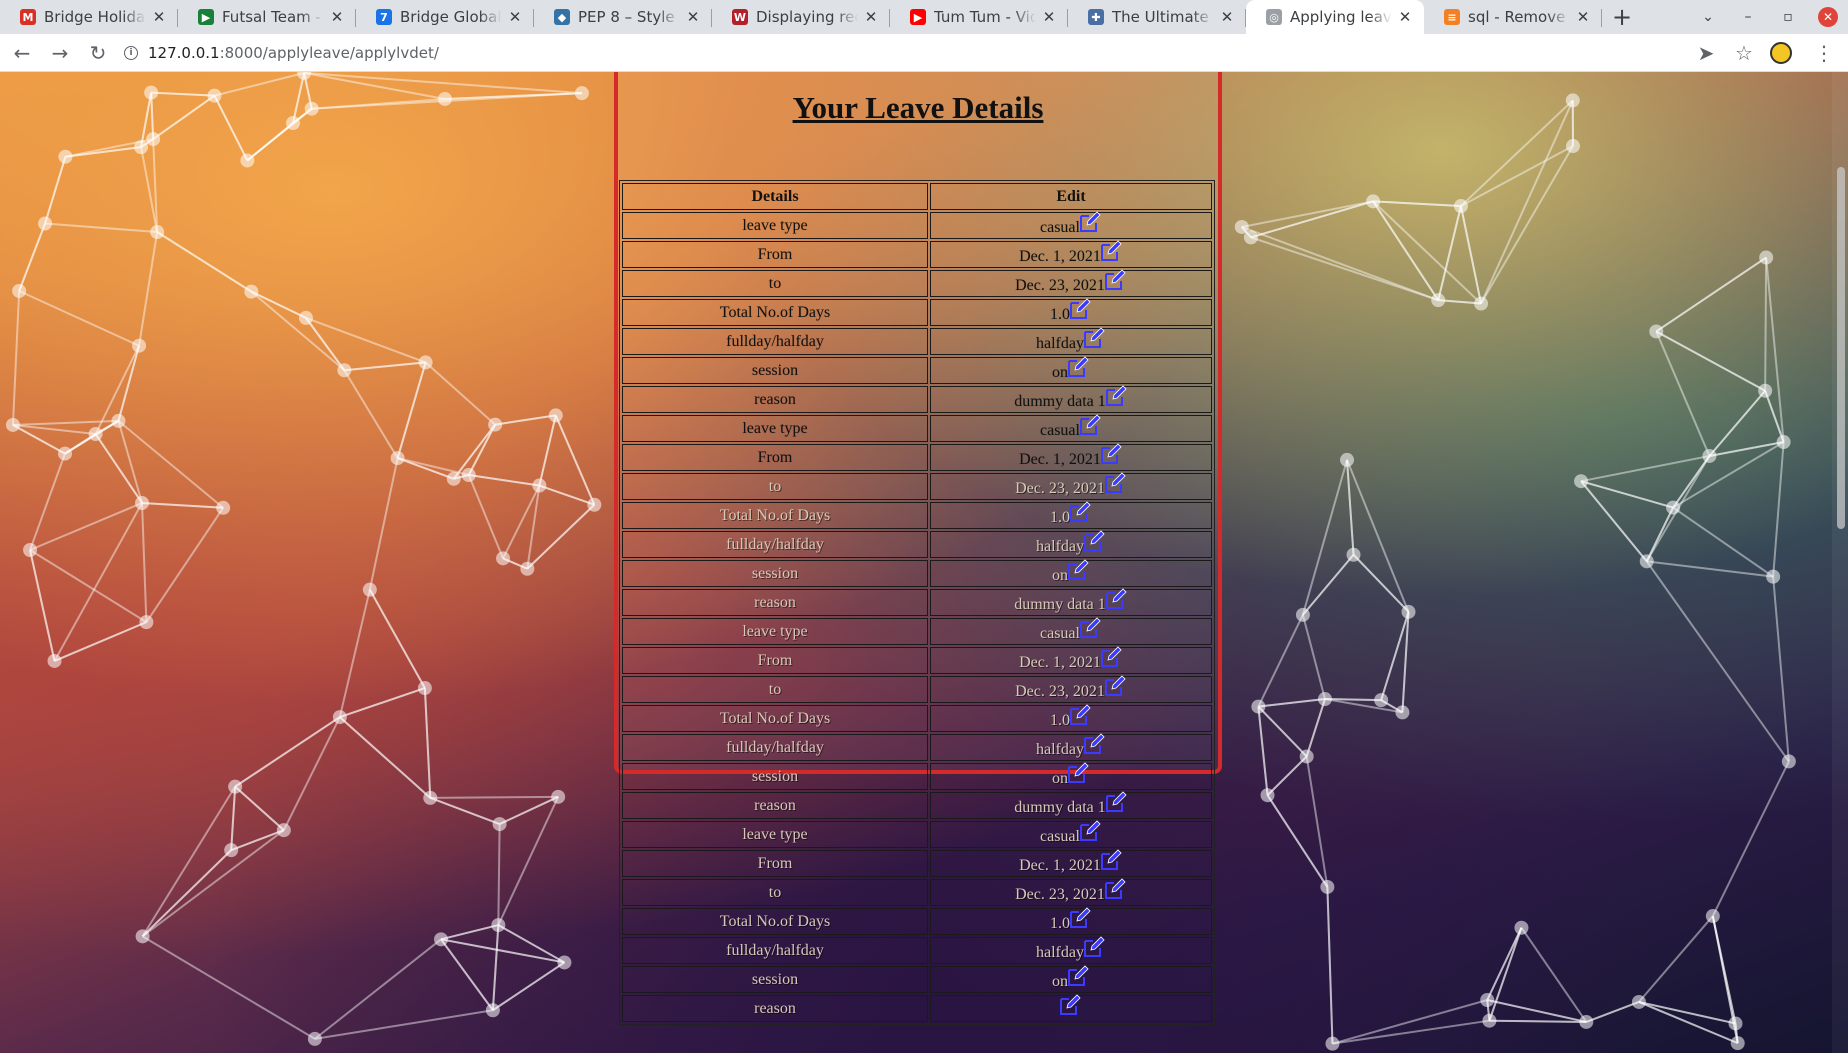 Image resolution: width=1848 pixels, height=1053 pixels. I want to click on restore-button: ▫, so click(1788, 17).